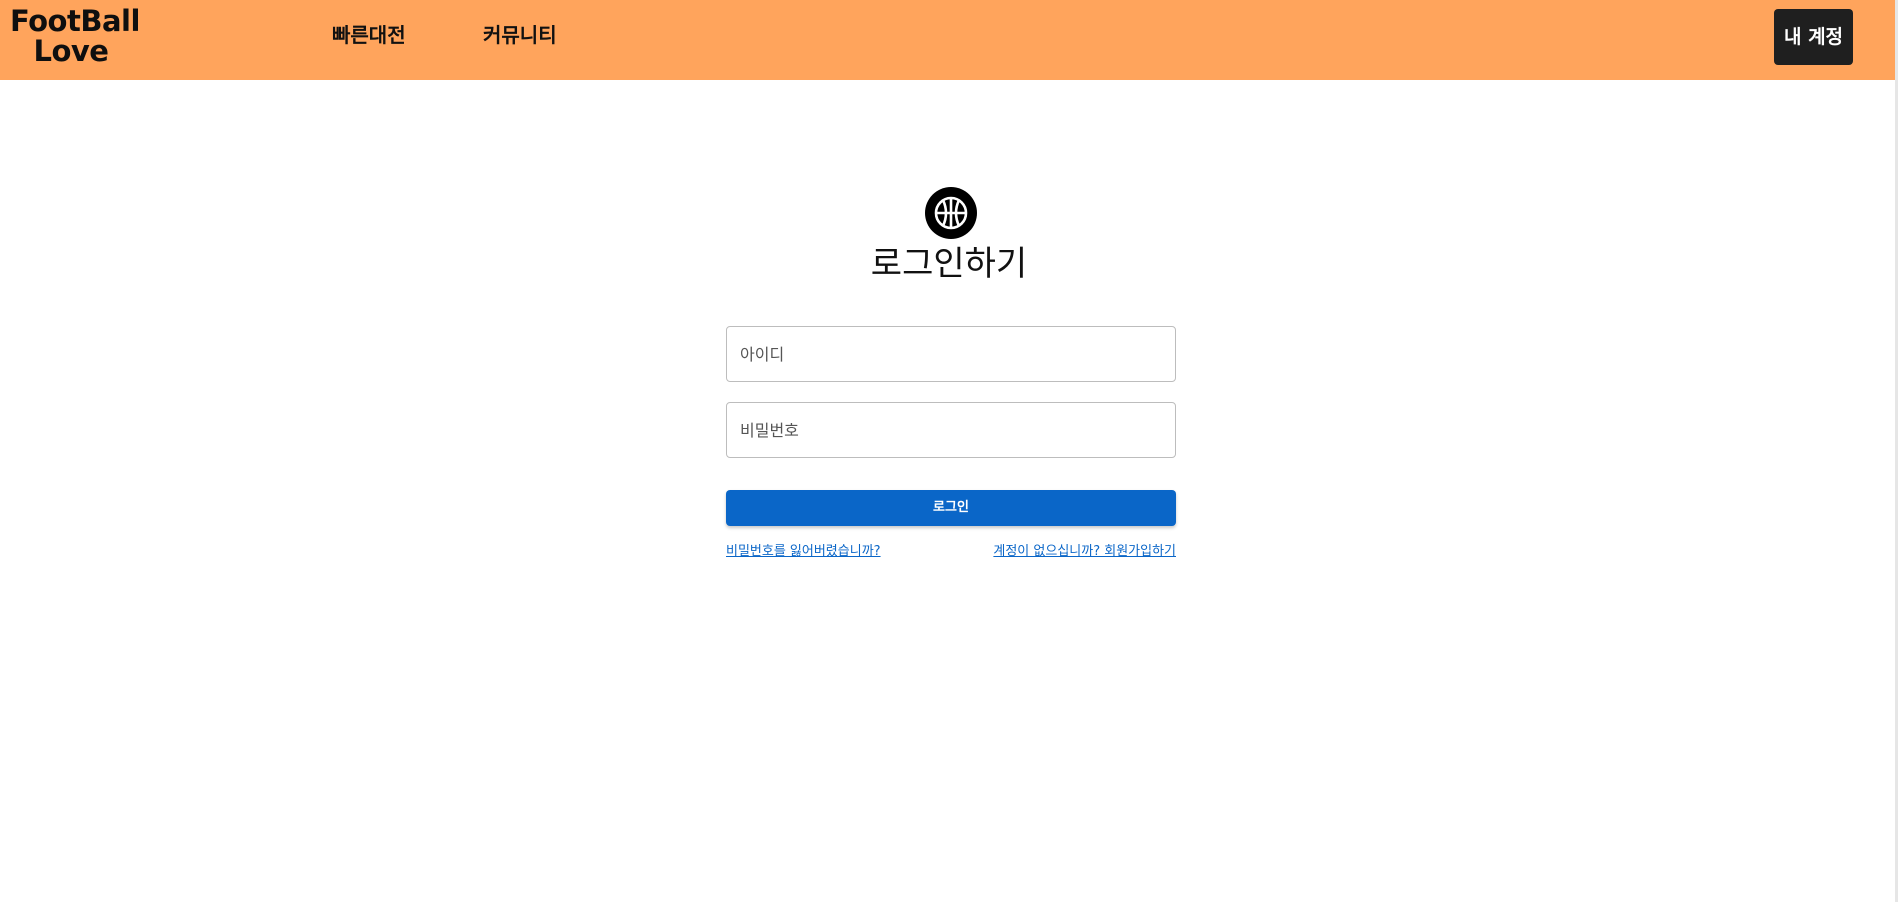  I want to click on password-input, so click(951, 430).